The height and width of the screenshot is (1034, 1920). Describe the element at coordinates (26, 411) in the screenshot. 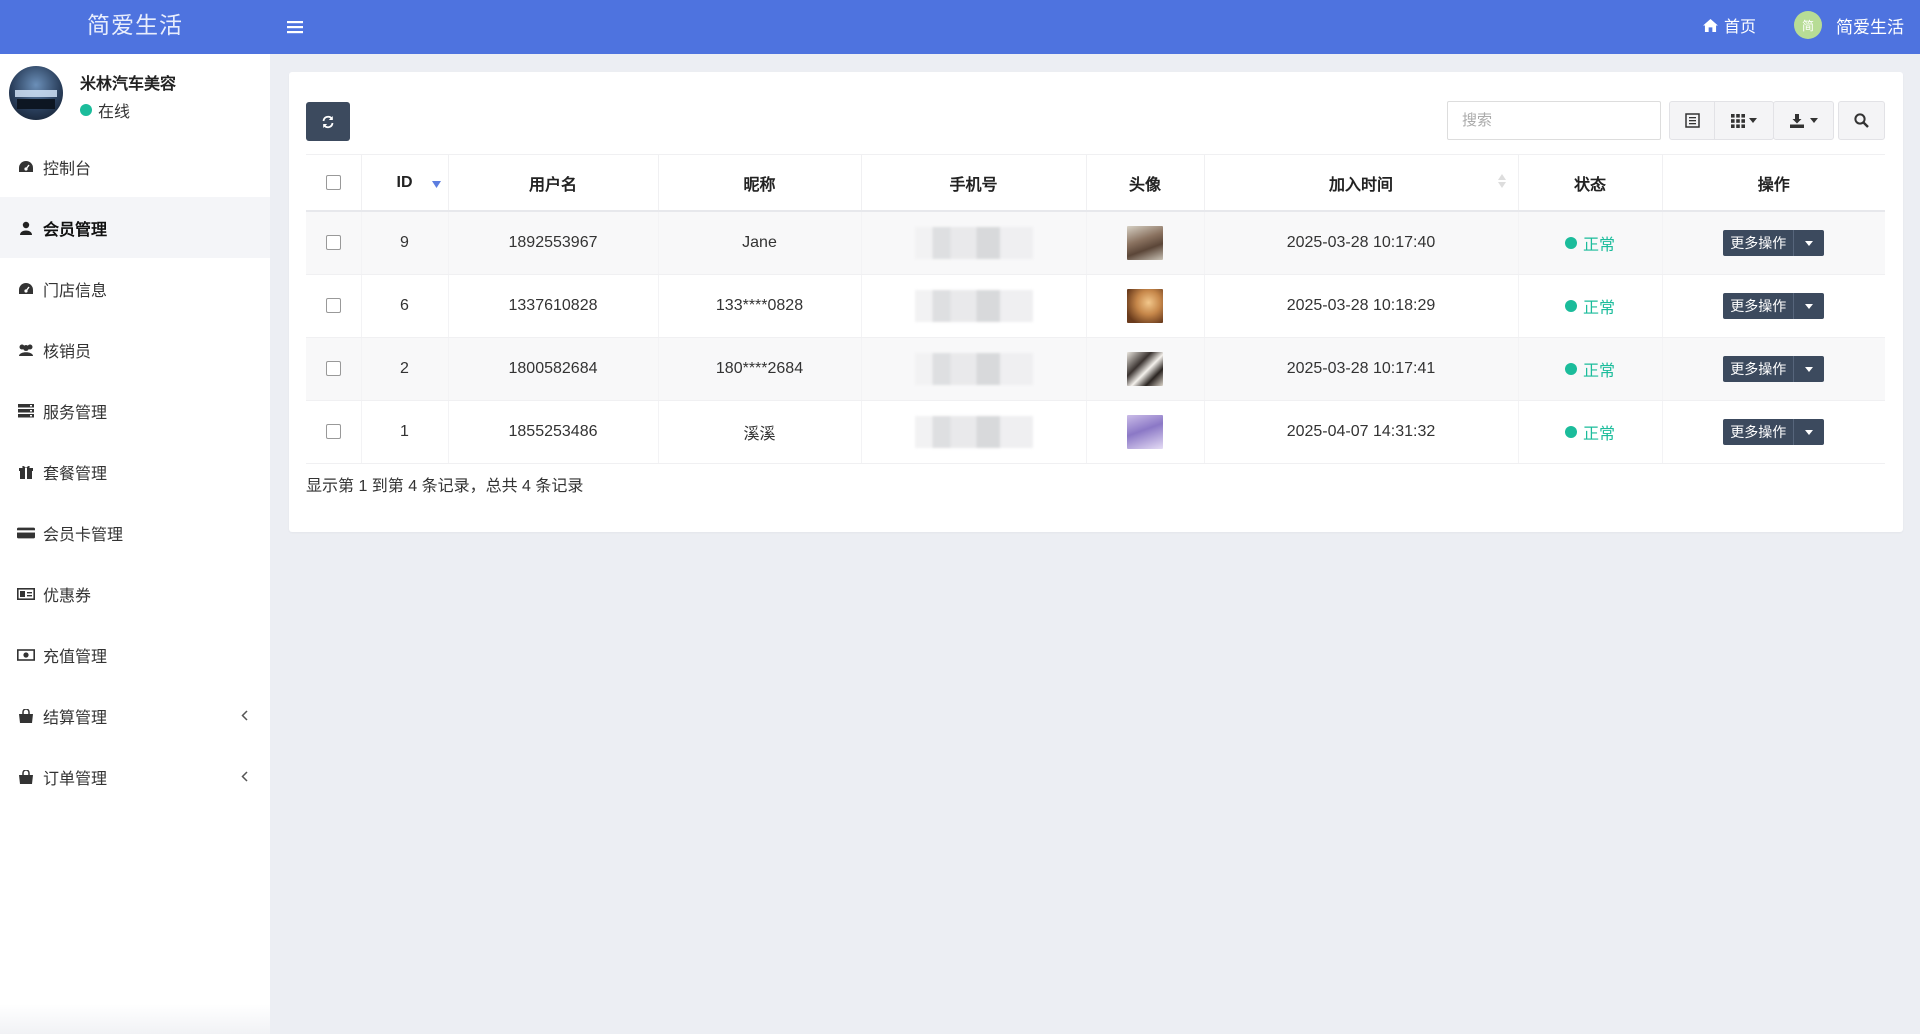

I see `server-icon` at that location.